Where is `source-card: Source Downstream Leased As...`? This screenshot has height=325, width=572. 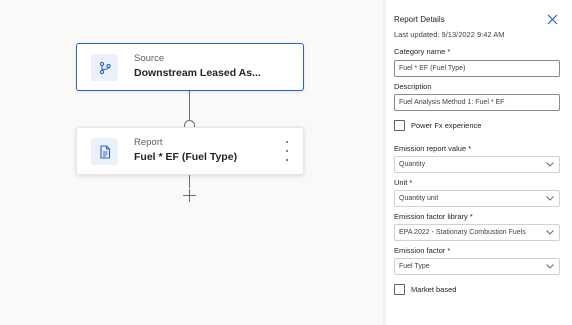
source-card: Source Downstream Leased As... is located at coordinates (190, 67).